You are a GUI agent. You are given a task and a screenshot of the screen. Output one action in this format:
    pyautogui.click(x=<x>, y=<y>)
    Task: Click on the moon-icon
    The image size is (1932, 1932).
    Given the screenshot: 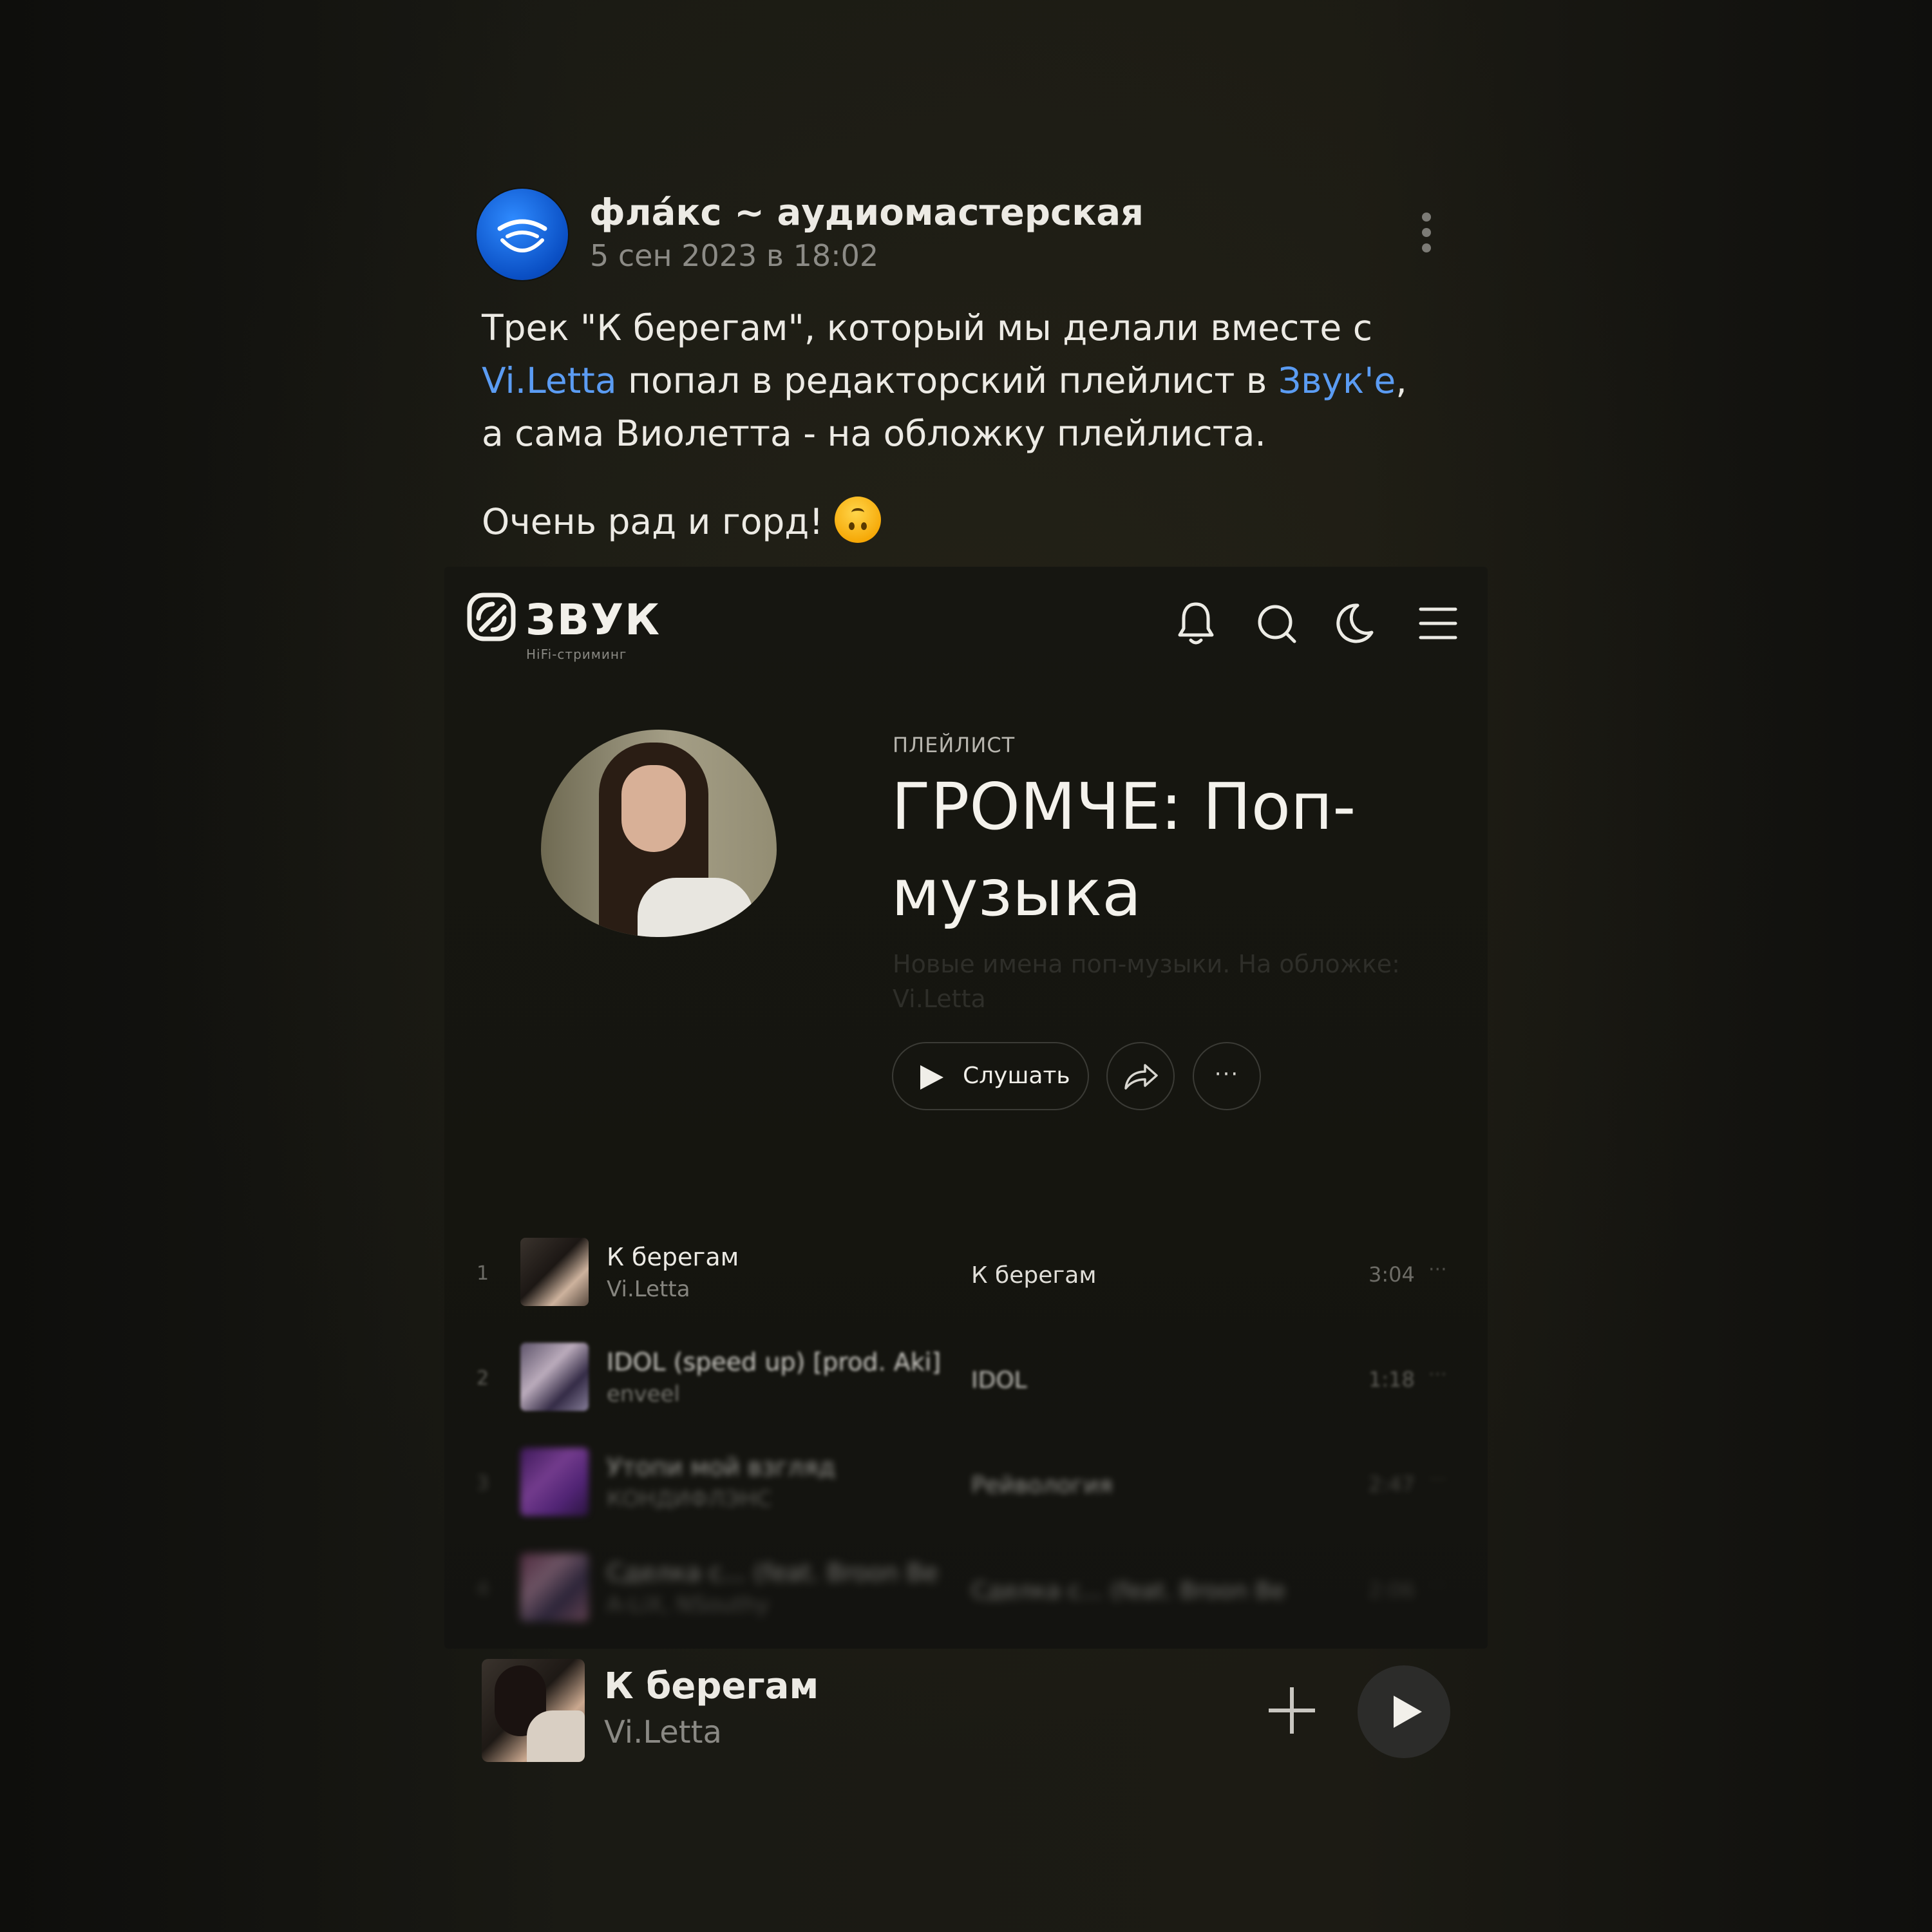 What is the action you would take?
    pyautogui.click(x=1354, y=623)
    